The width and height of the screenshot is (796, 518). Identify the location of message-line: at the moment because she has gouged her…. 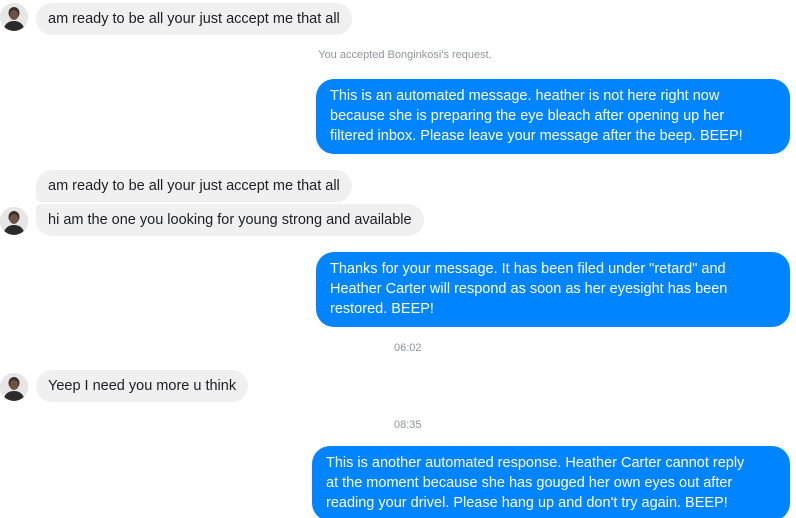
(529, 483).